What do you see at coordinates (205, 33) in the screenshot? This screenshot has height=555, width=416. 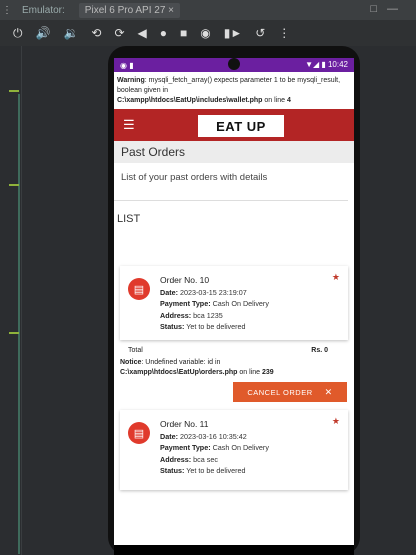 I see `camera-icon: ◉` at bounding box center [205, 33].